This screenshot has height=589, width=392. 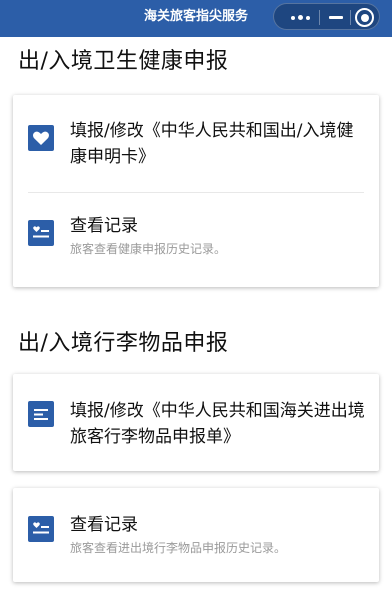 What do you see at coordinates (41, 138) in the screenshot?
I see `heart-icon` at bounding box center [41, 138].